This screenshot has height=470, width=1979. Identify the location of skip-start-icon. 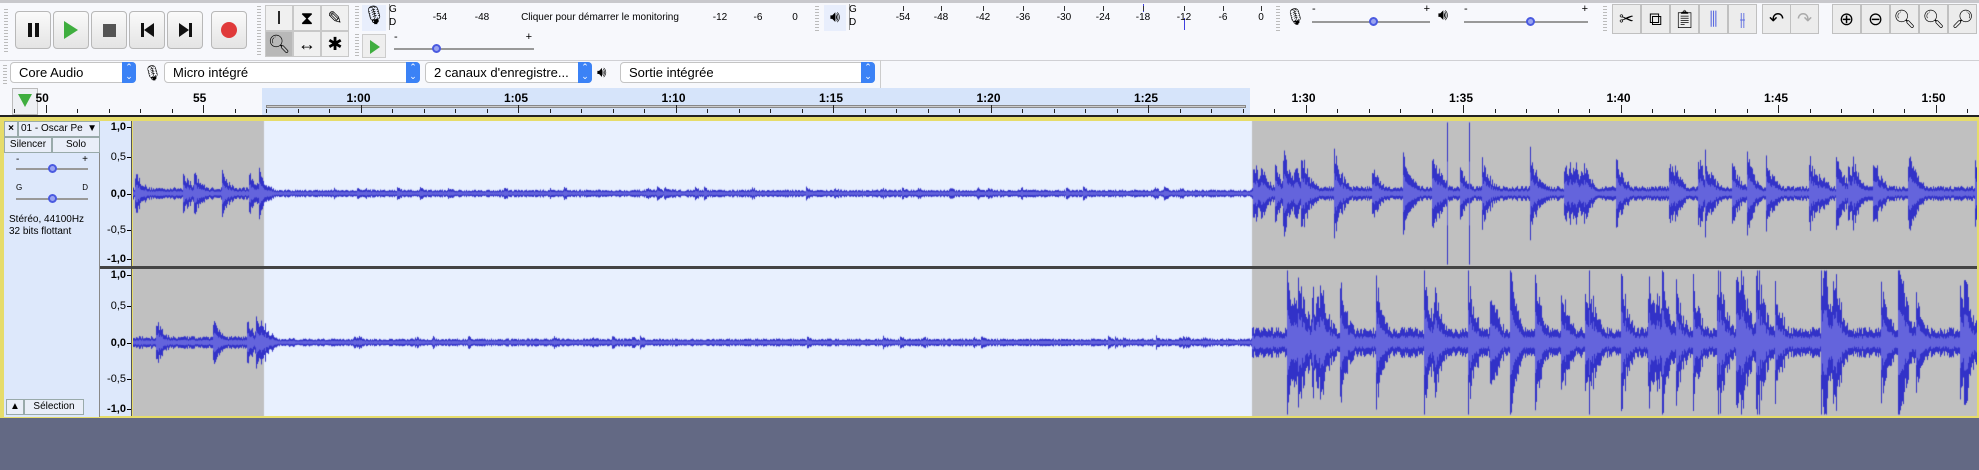
(147, 30).